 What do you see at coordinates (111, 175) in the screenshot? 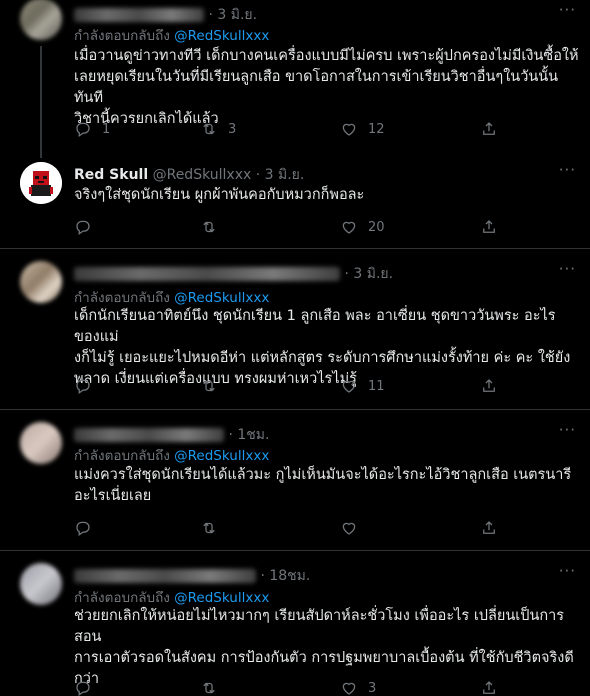
I see `author-name: Red Skull` at bounding box center [111, 175].